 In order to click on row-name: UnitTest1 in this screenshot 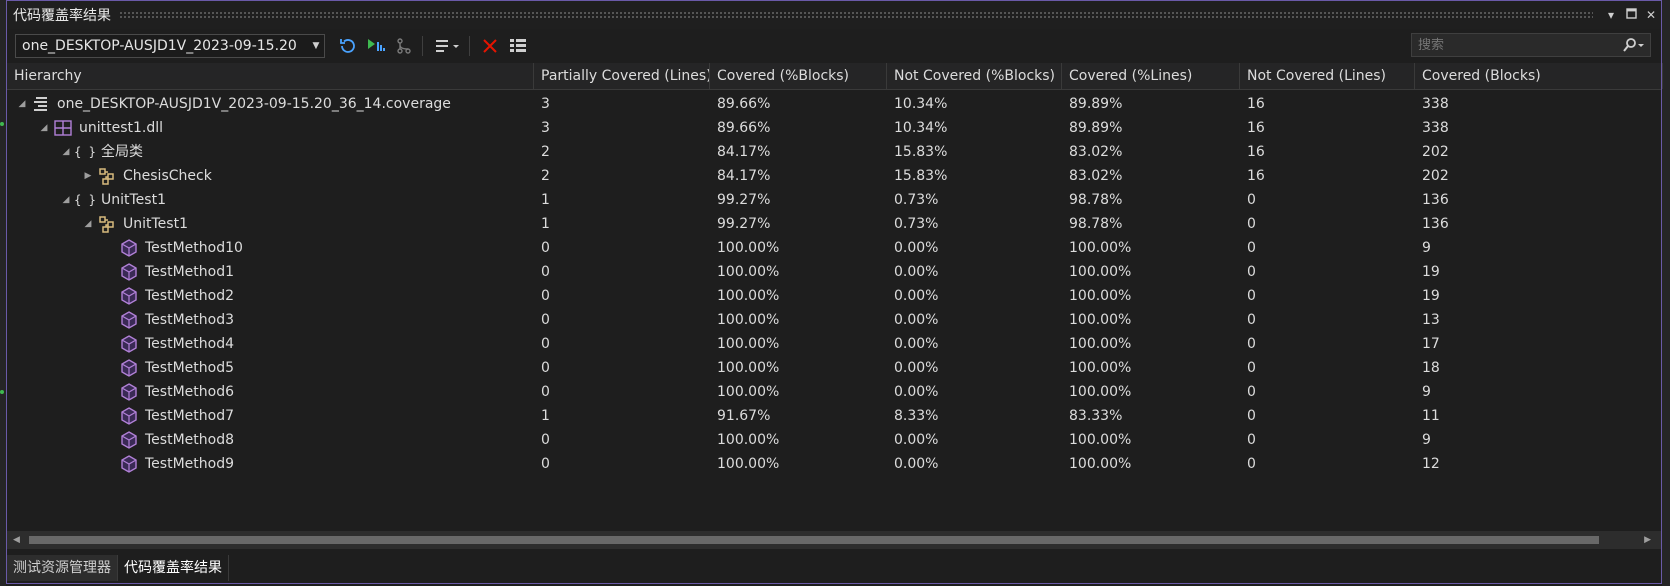, I will do `click(133, 200)`.